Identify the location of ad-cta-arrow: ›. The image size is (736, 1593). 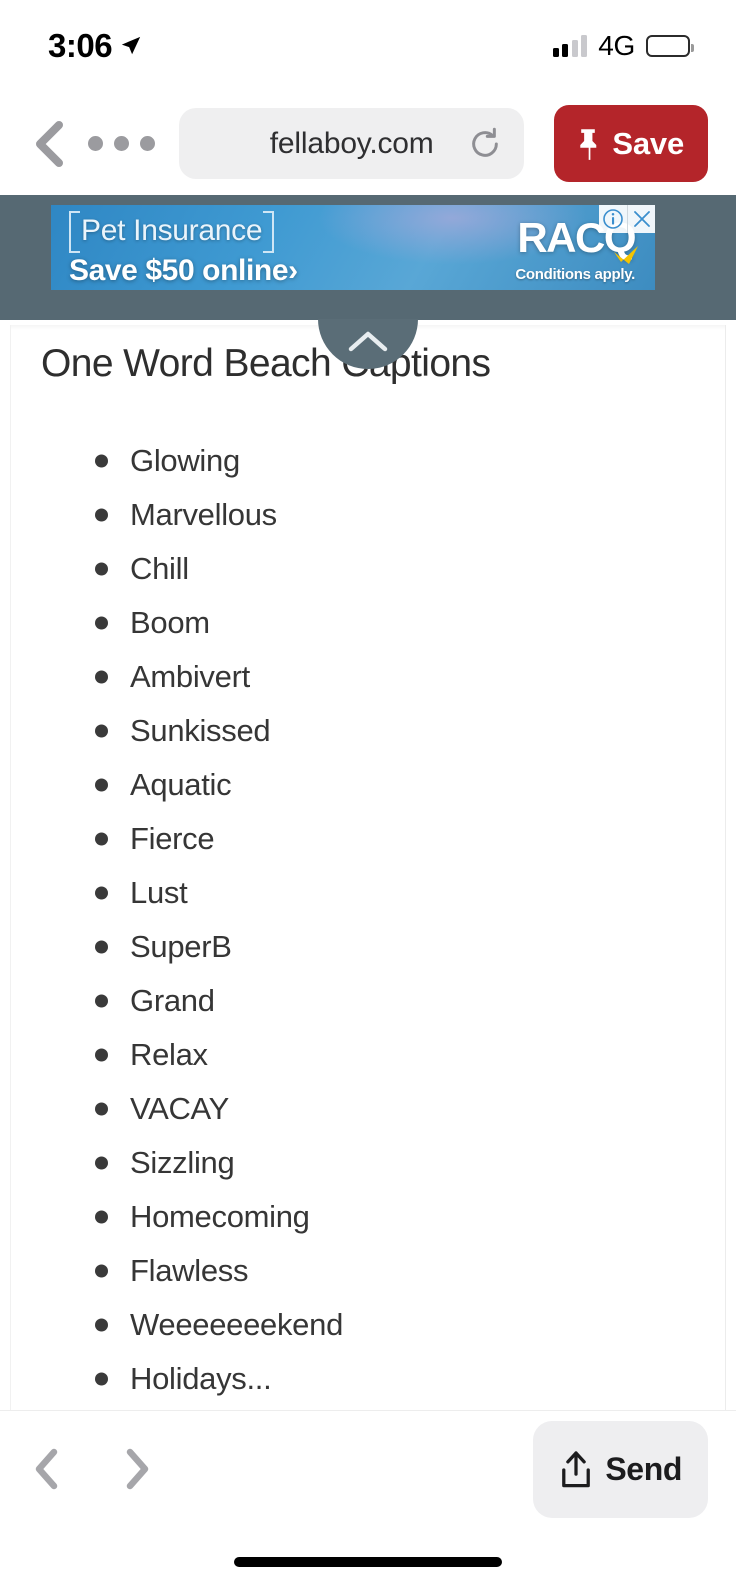
(293, 270).